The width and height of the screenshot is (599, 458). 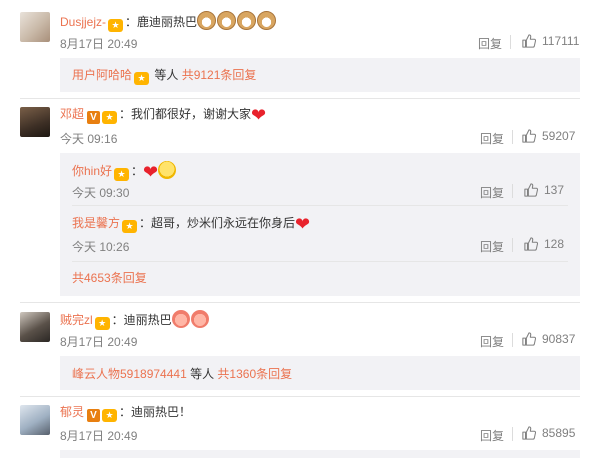 I want to click on reply-summary: 共4653条回复, so click(x=109, y=278).